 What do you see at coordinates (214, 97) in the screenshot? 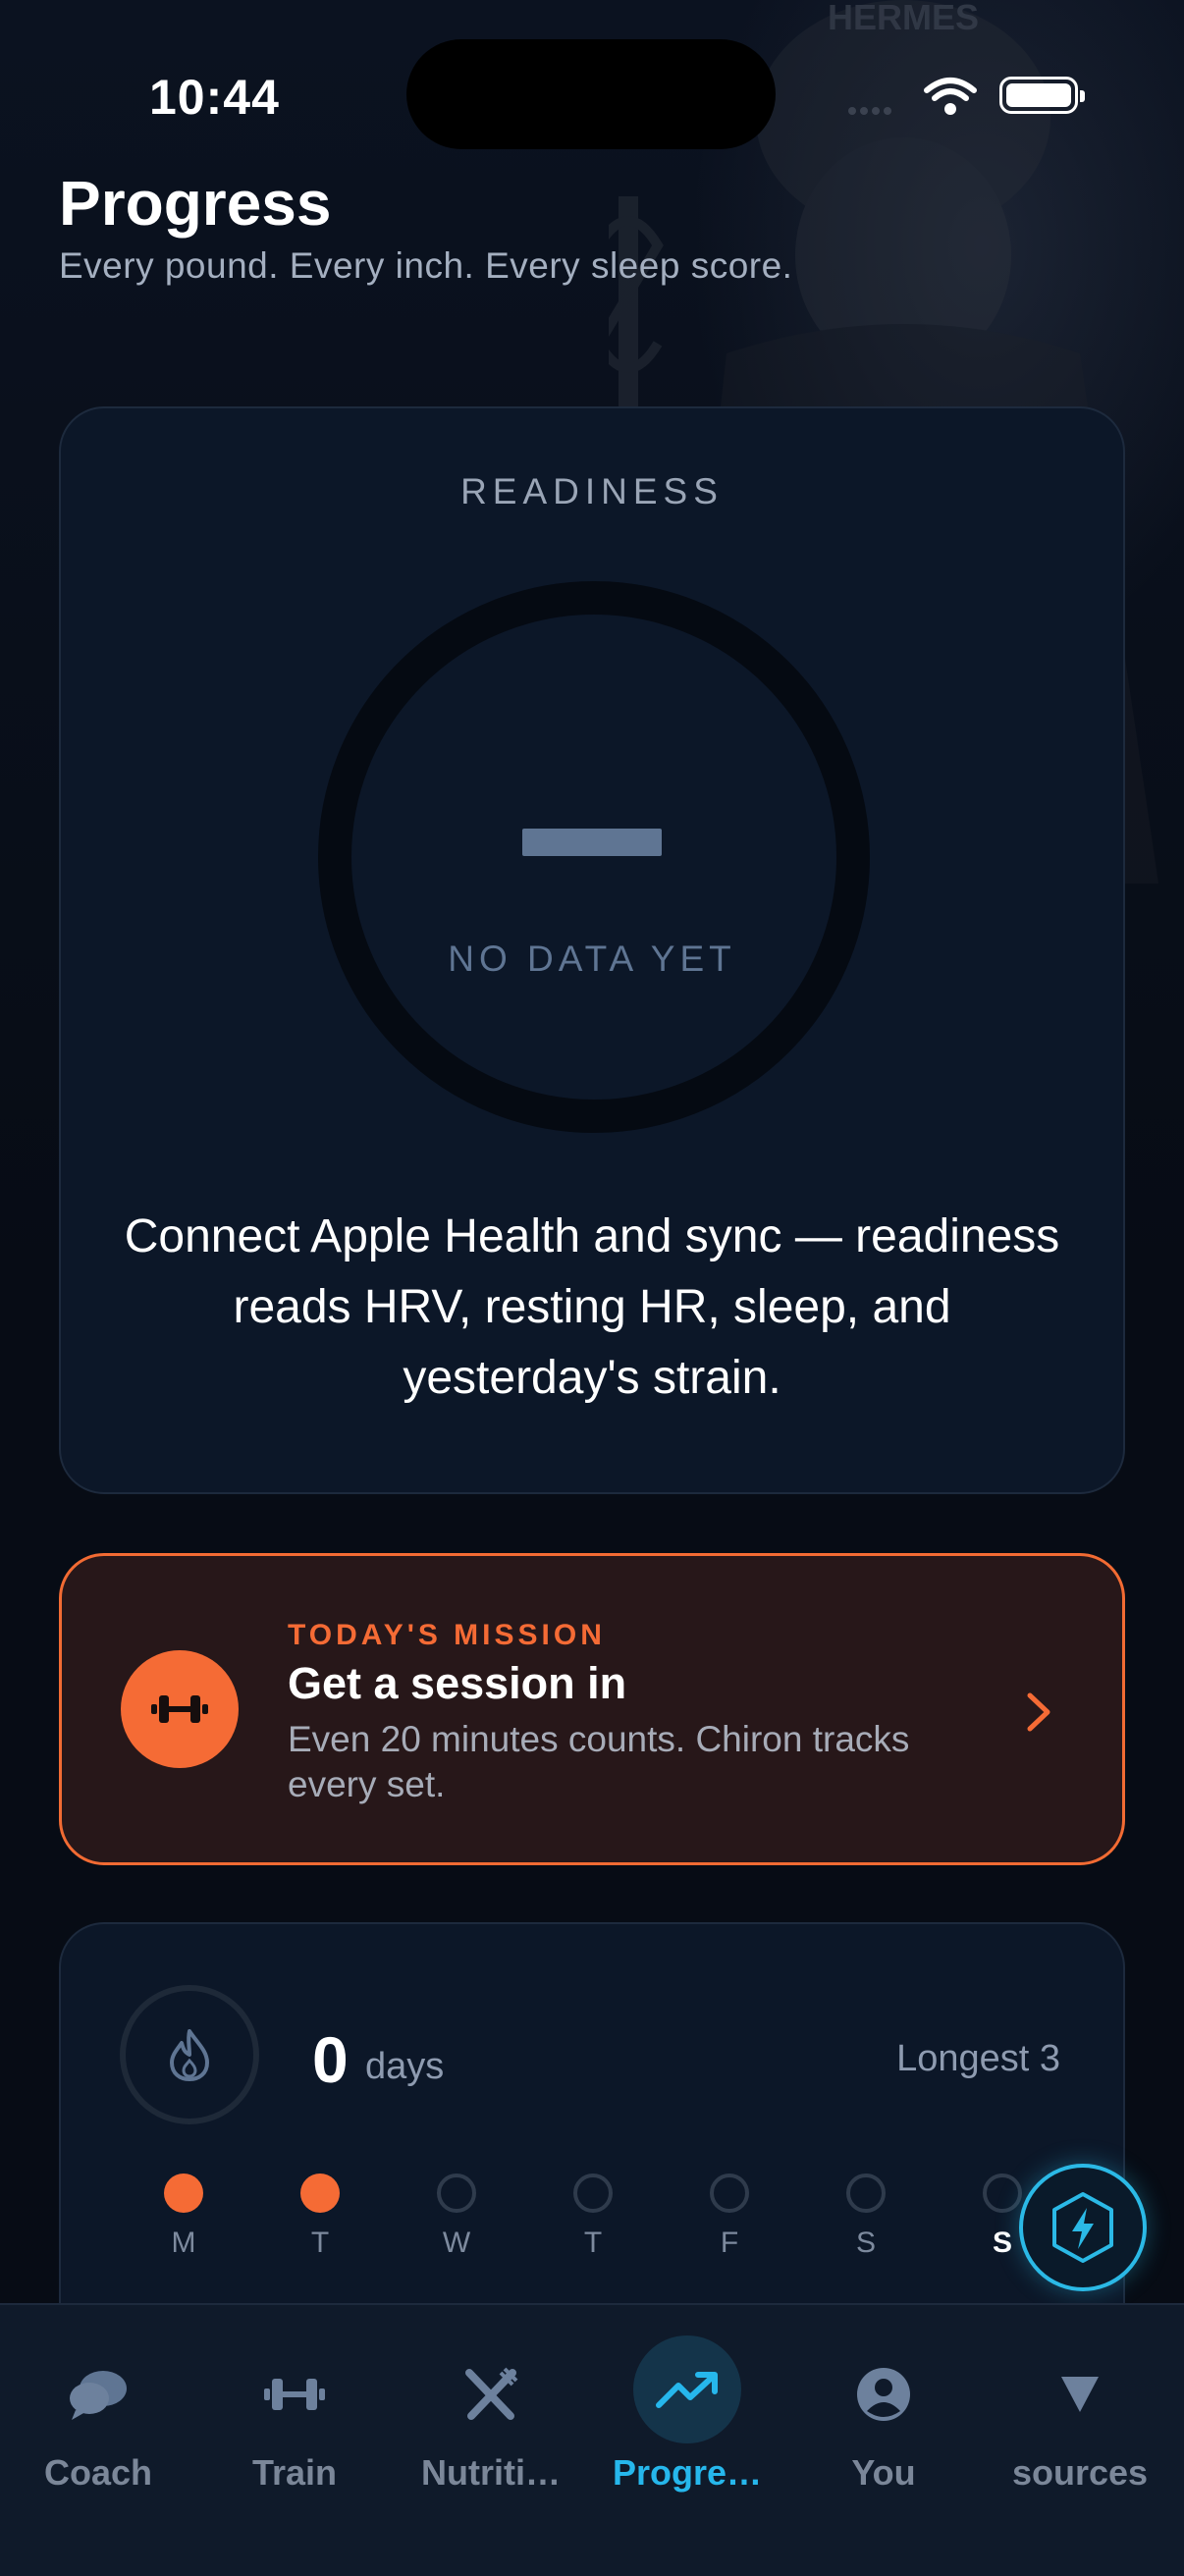
I see `status-time: 10:44` at bounding box center [214, 97].